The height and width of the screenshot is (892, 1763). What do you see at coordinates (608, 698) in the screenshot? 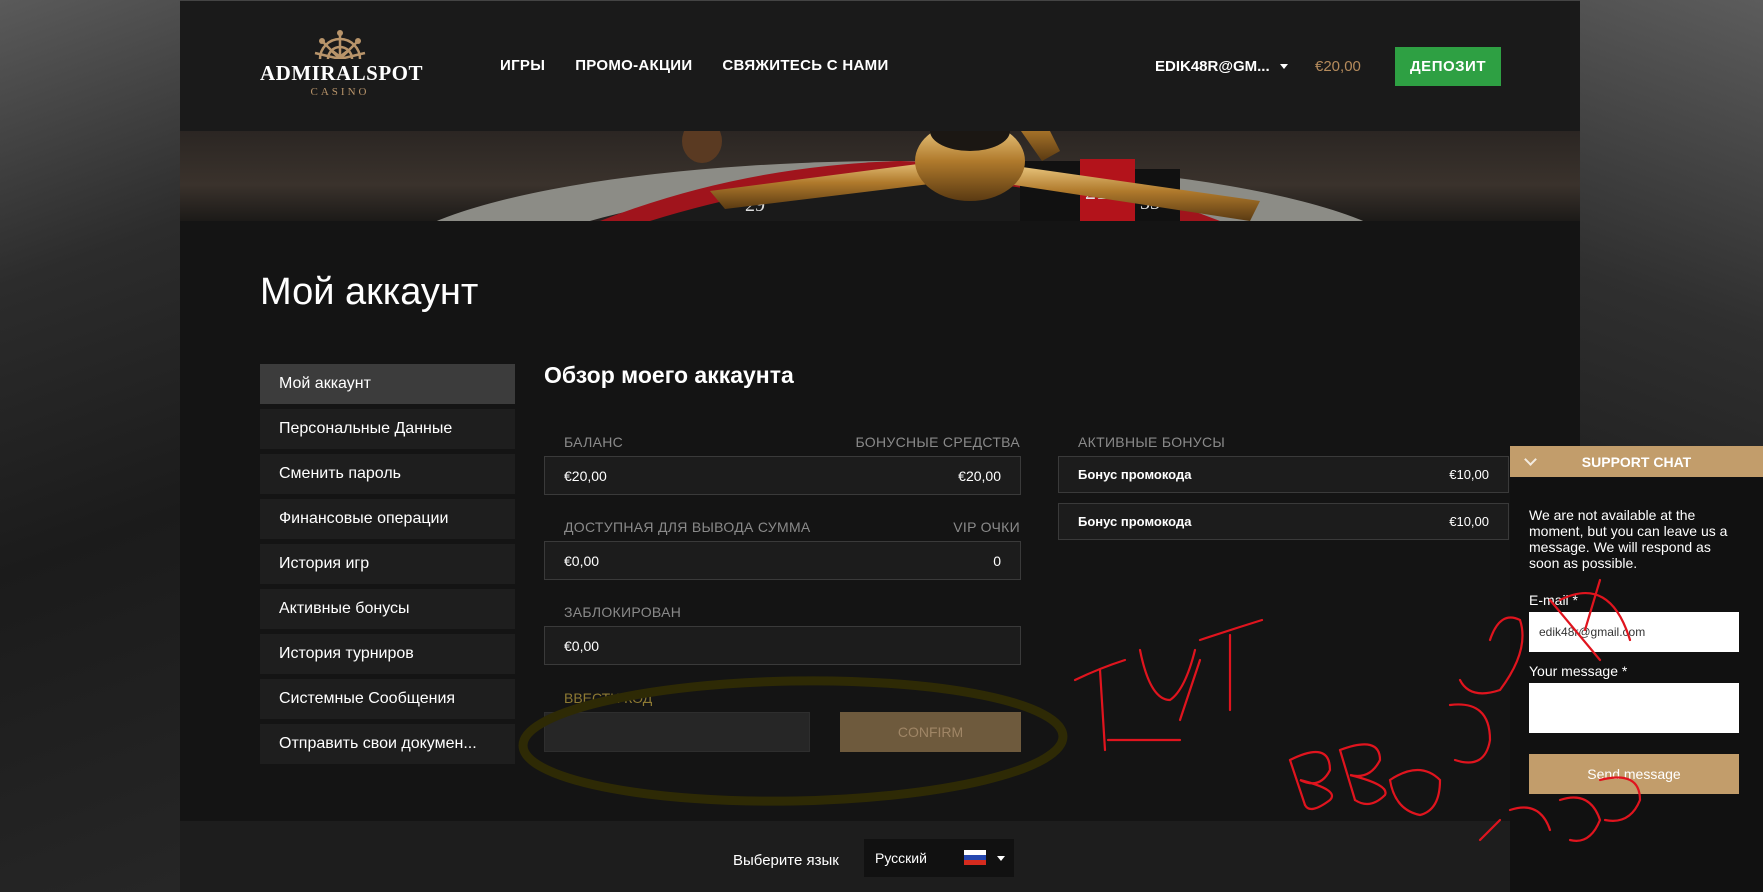
I see `promo-code-label: ВВЕСТИ КОД` at bounding box center [608, 698].